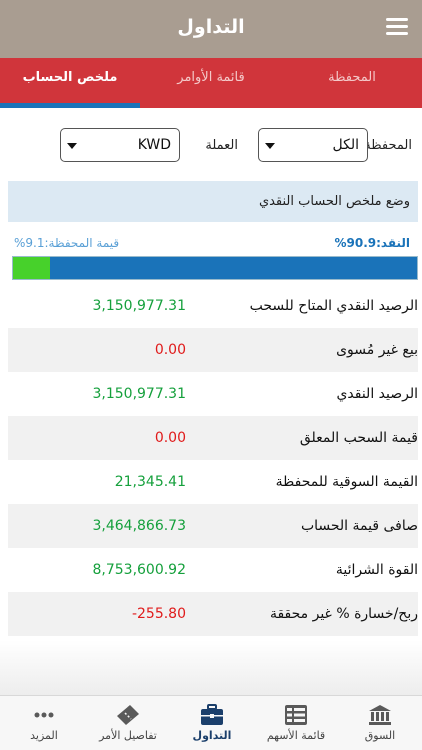  What do you see at coordinates (343, 614) in the screenshot?
I see `summary-row-label: ربح/خسارة % غير محققة` at bounding box center [343, 614].